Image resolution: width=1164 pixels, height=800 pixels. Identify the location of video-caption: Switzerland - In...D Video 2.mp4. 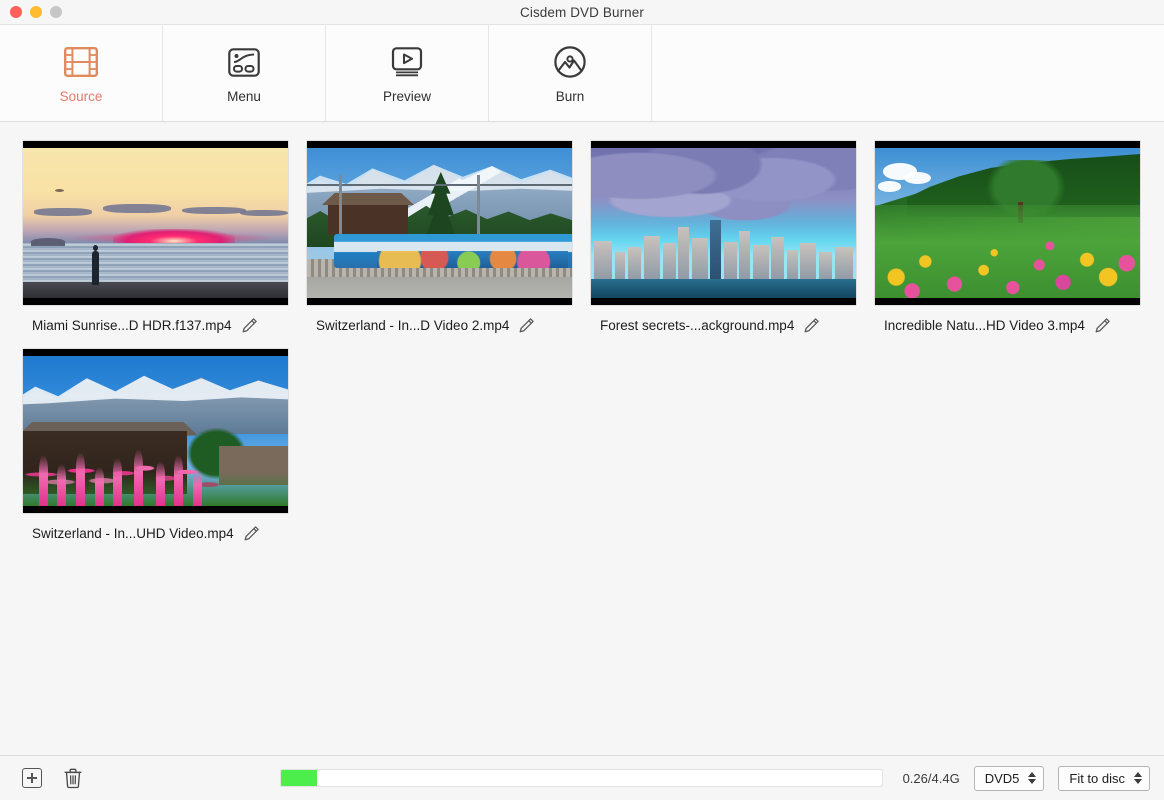
(448, 325).